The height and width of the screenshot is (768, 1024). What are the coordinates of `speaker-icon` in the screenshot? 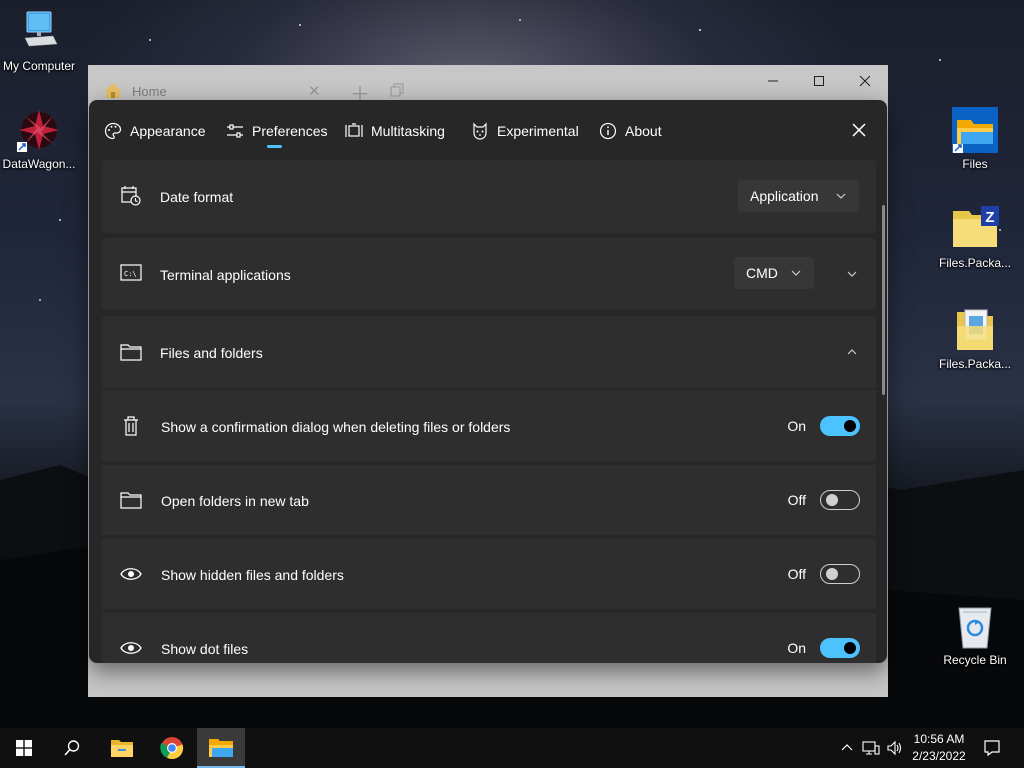 It's located at (894, 748).